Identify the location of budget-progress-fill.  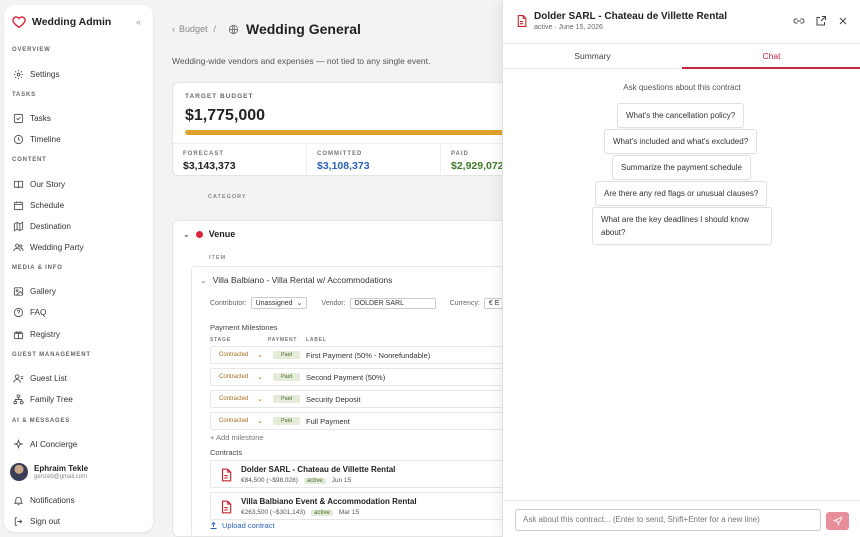
(349, 132).